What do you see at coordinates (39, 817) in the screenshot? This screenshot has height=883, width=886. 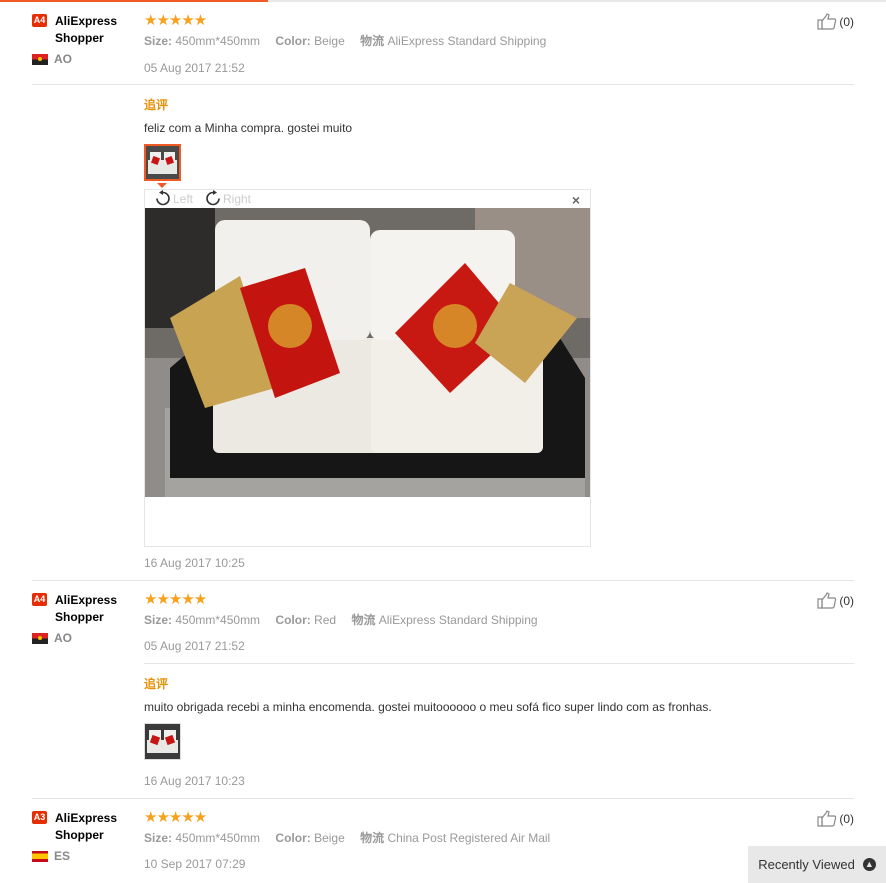 I see `level-badge: A3` at bounding box center [39, 817].